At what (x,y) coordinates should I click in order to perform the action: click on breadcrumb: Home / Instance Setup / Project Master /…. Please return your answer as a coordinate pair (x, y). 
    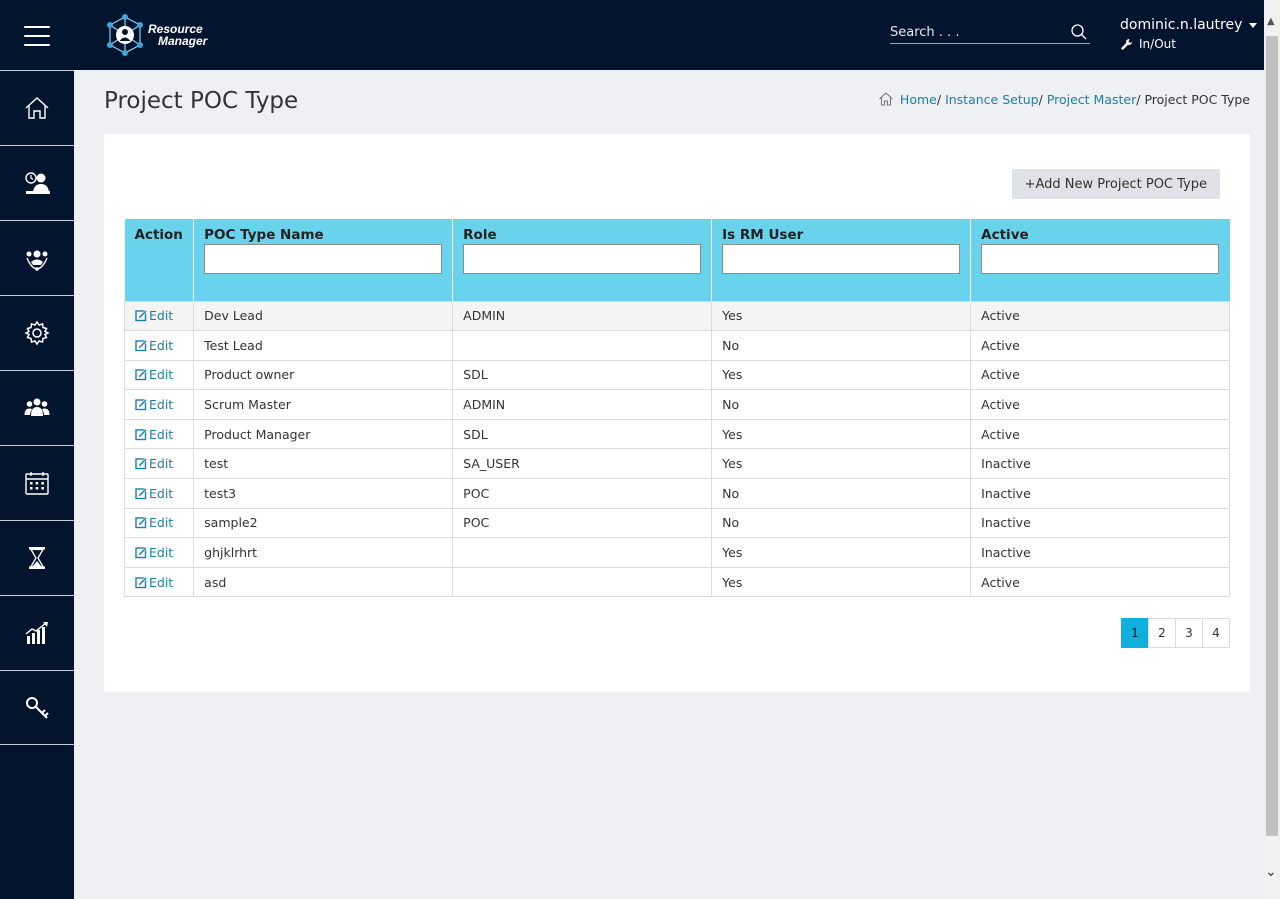
    Looking at the image, I should click on (1064, 99).